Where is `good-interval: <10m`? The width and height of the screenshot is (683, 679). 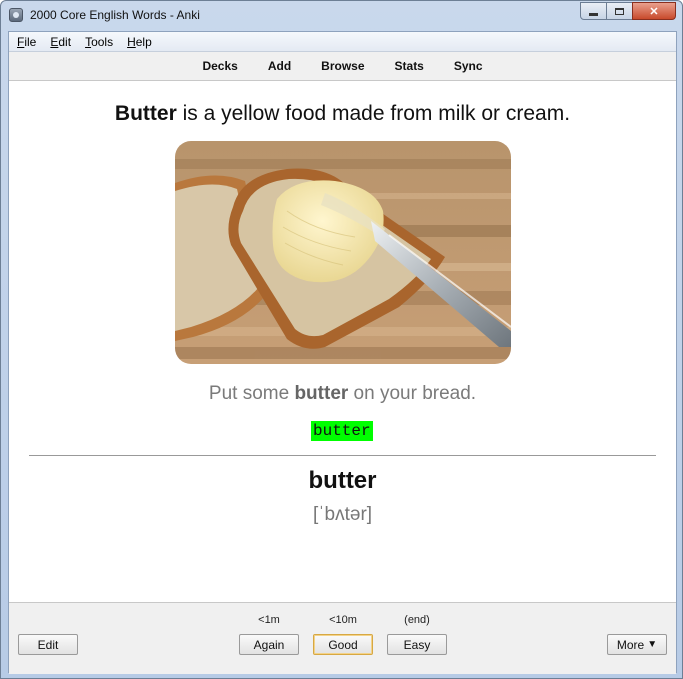
good-interval: <10m is located at coordinates (343, 620).